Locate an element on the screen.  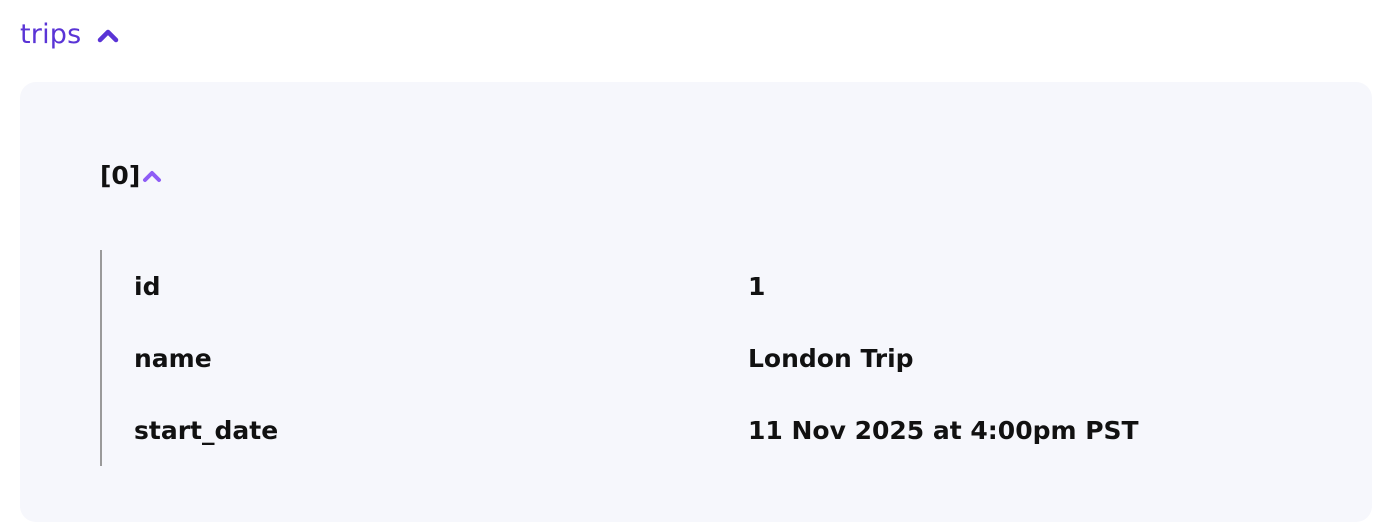
field-row-name: name London Trip is located at coordinates (702, 358).